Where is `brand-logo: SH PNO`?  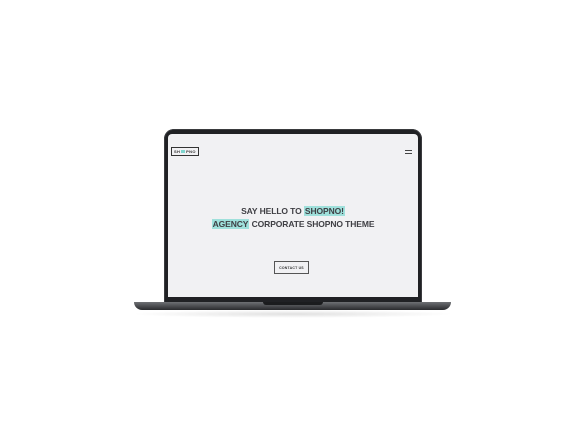
brand-logo: SH PNO is located at coordinates (185, 151).